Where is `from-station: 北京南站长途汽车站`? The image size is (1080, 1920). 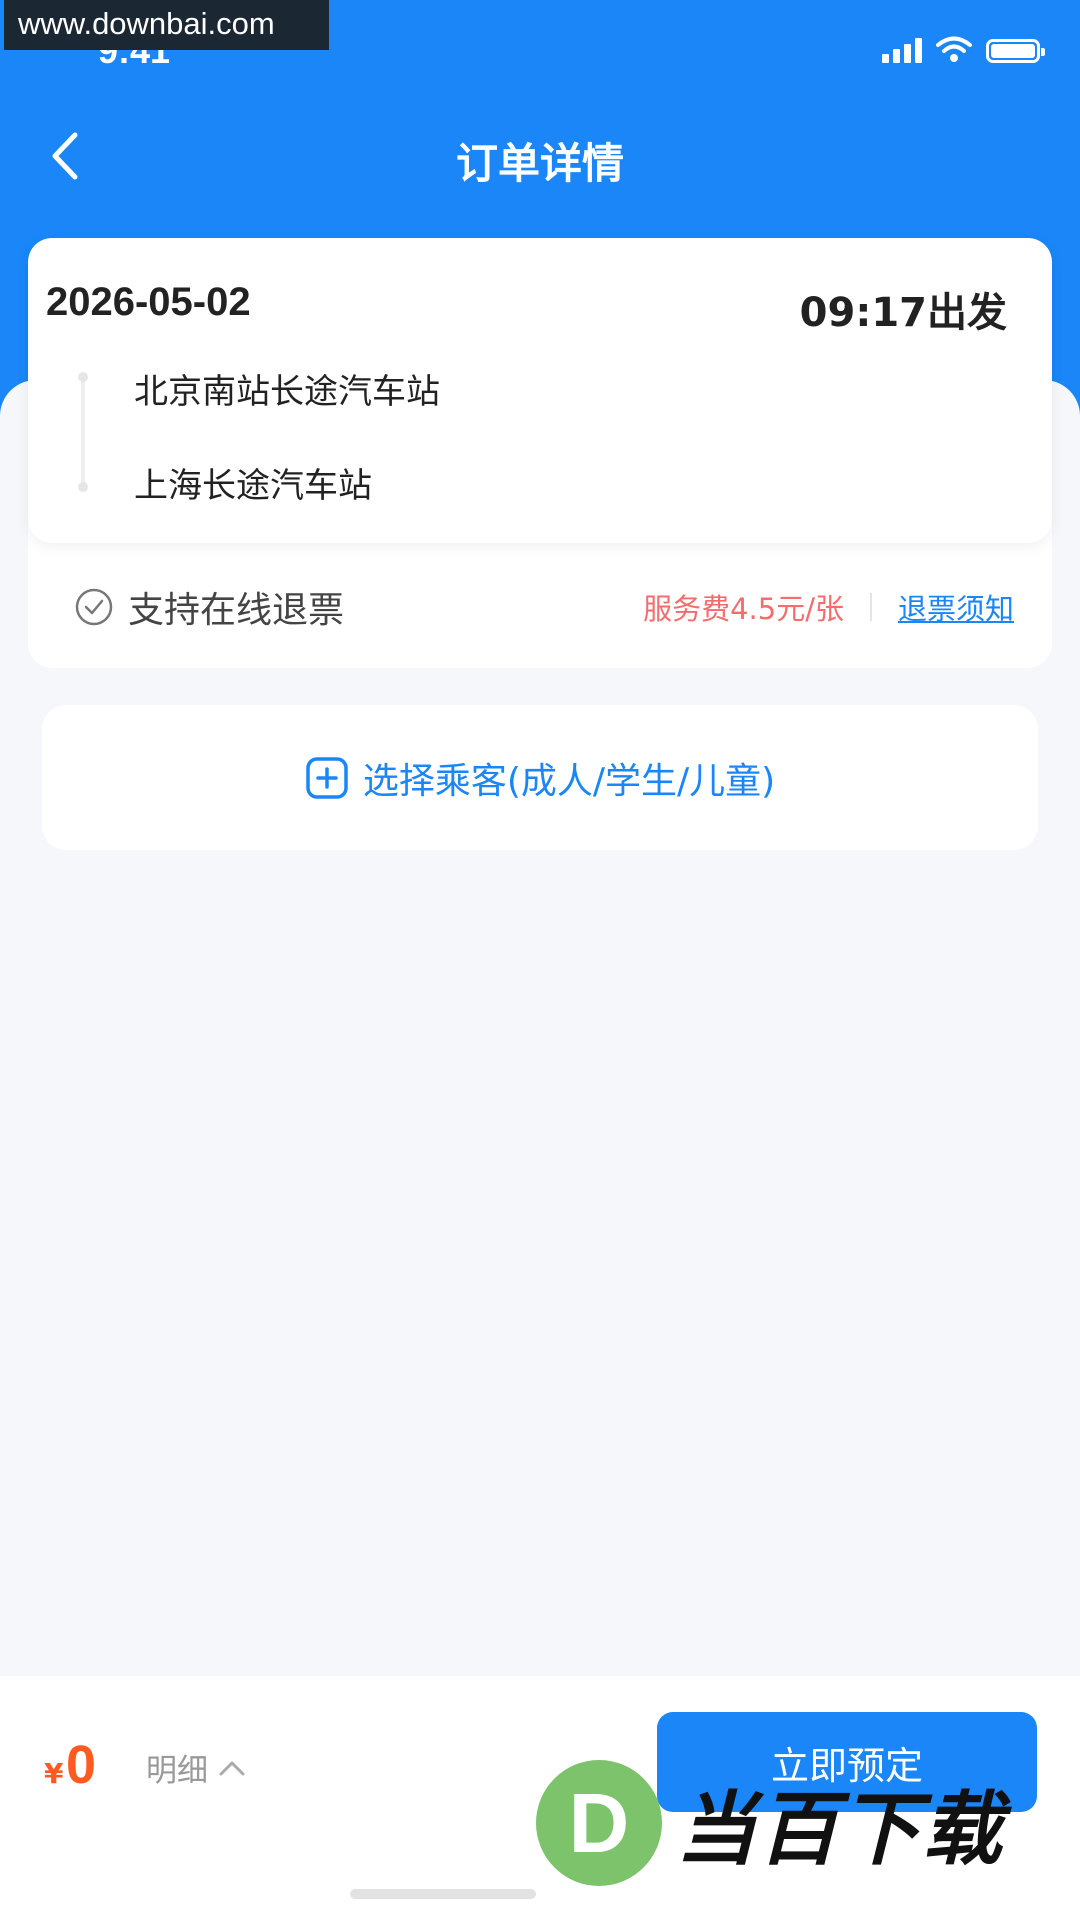 from-station: 北京南站长途汽车站 is located at coordinates (287, 392).